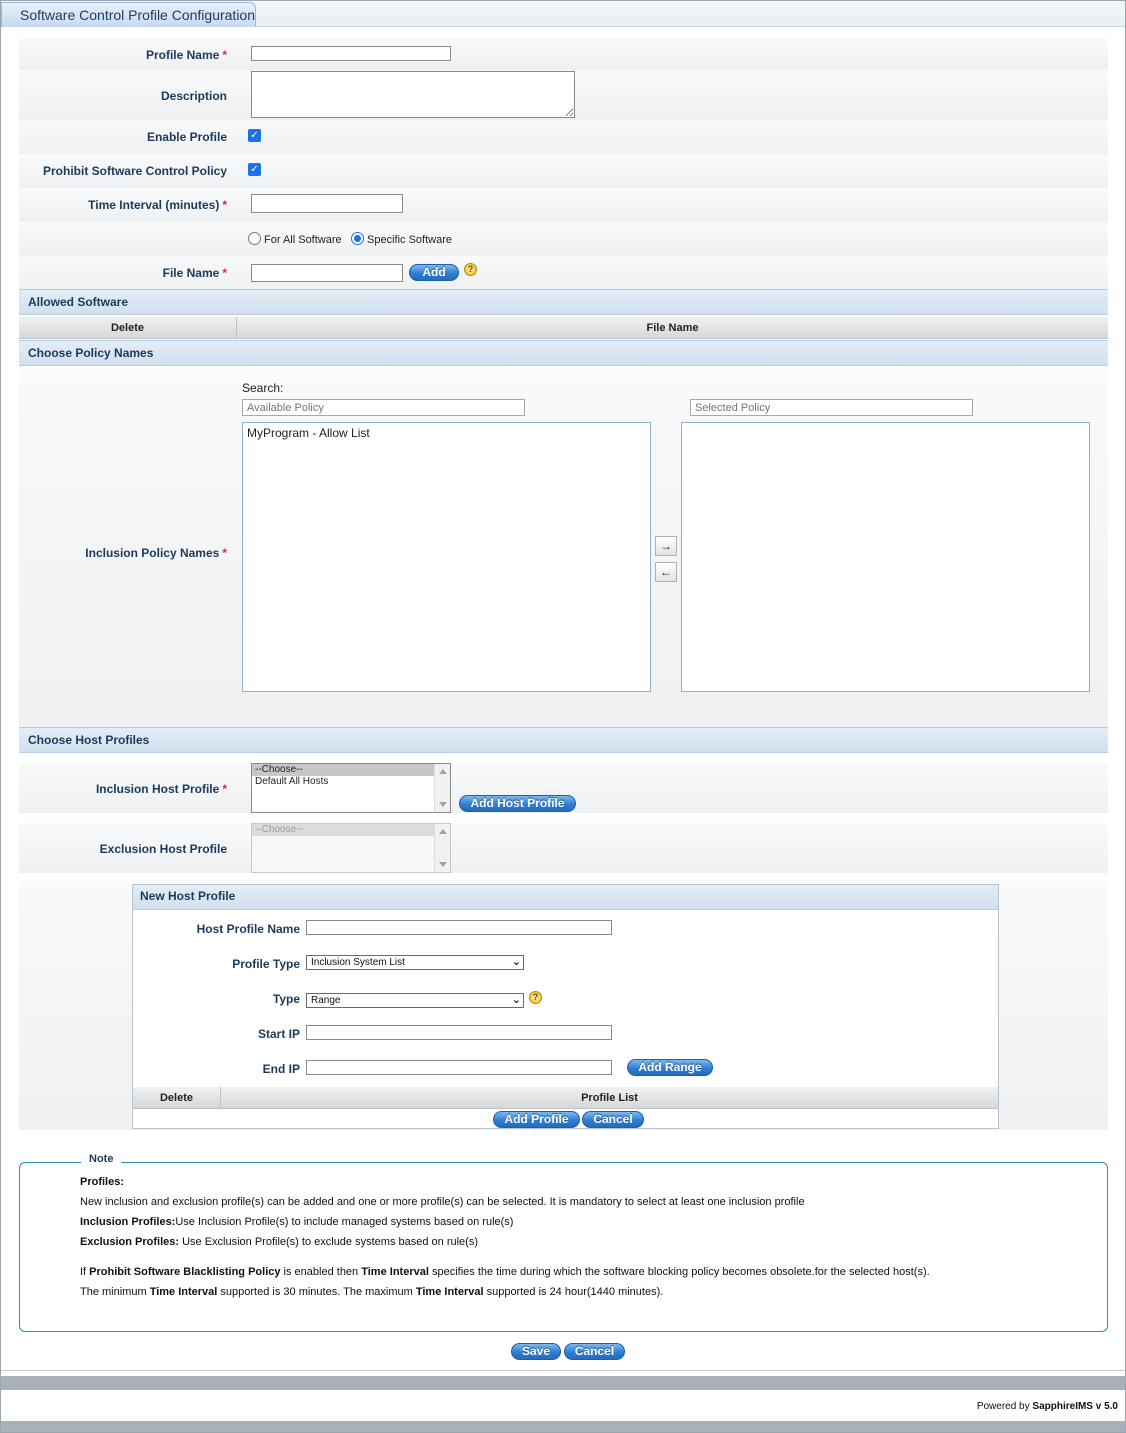  I want to click on profile-type-select: Inclusion System List ⌄, so click(415, 962).